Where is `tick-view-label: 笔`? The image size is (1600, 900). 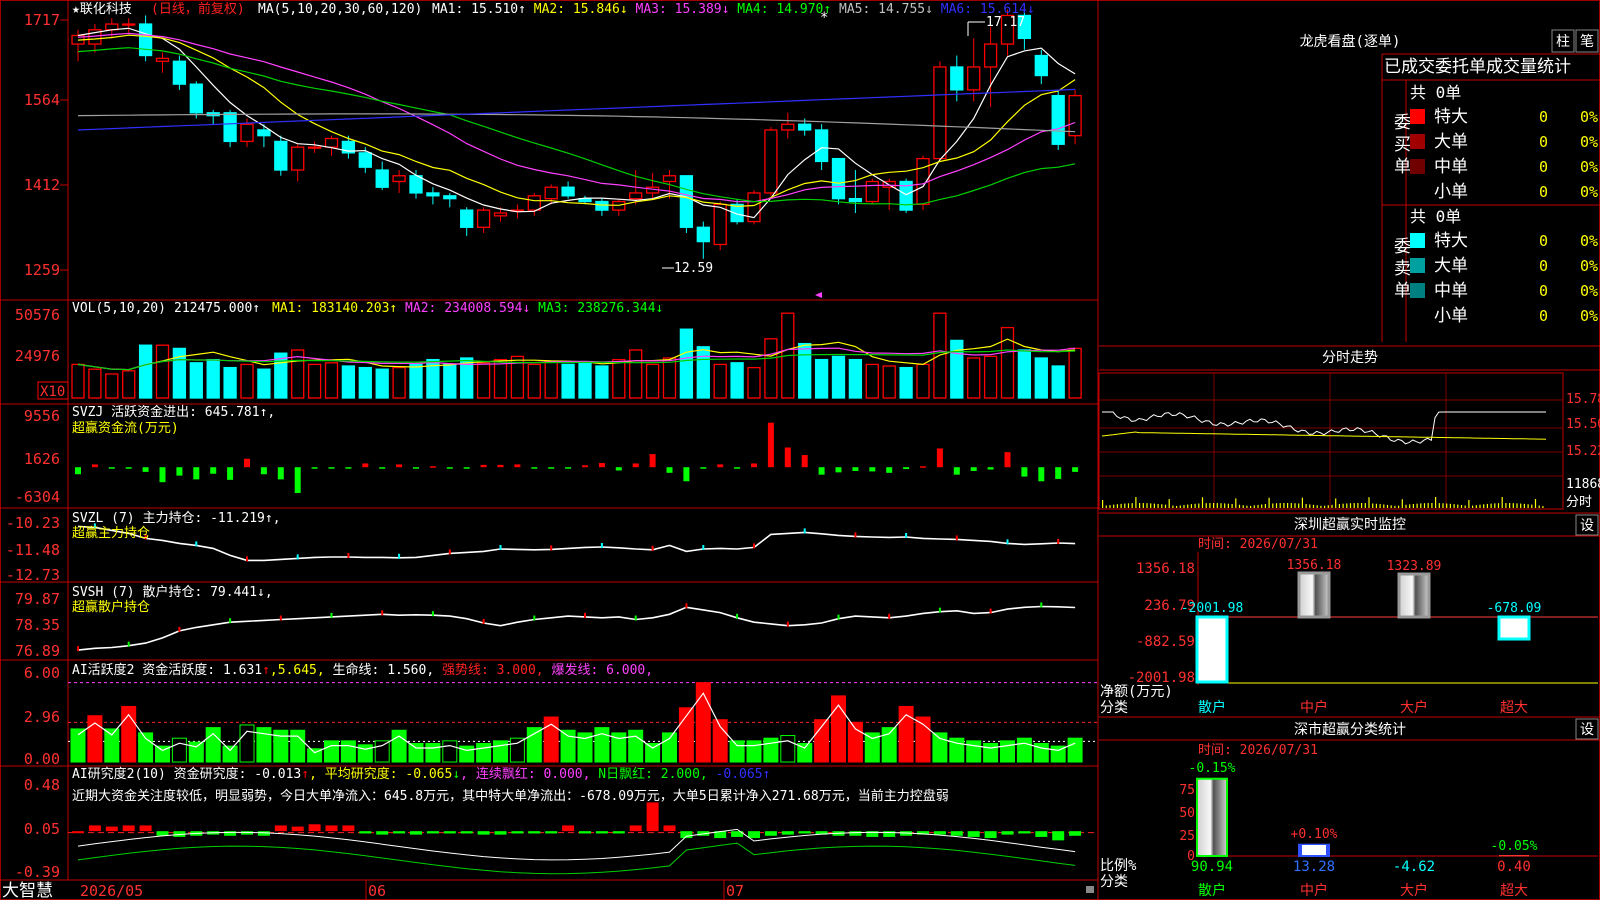
tick-view-label: 笔 is located at coordinates (1587, 42).